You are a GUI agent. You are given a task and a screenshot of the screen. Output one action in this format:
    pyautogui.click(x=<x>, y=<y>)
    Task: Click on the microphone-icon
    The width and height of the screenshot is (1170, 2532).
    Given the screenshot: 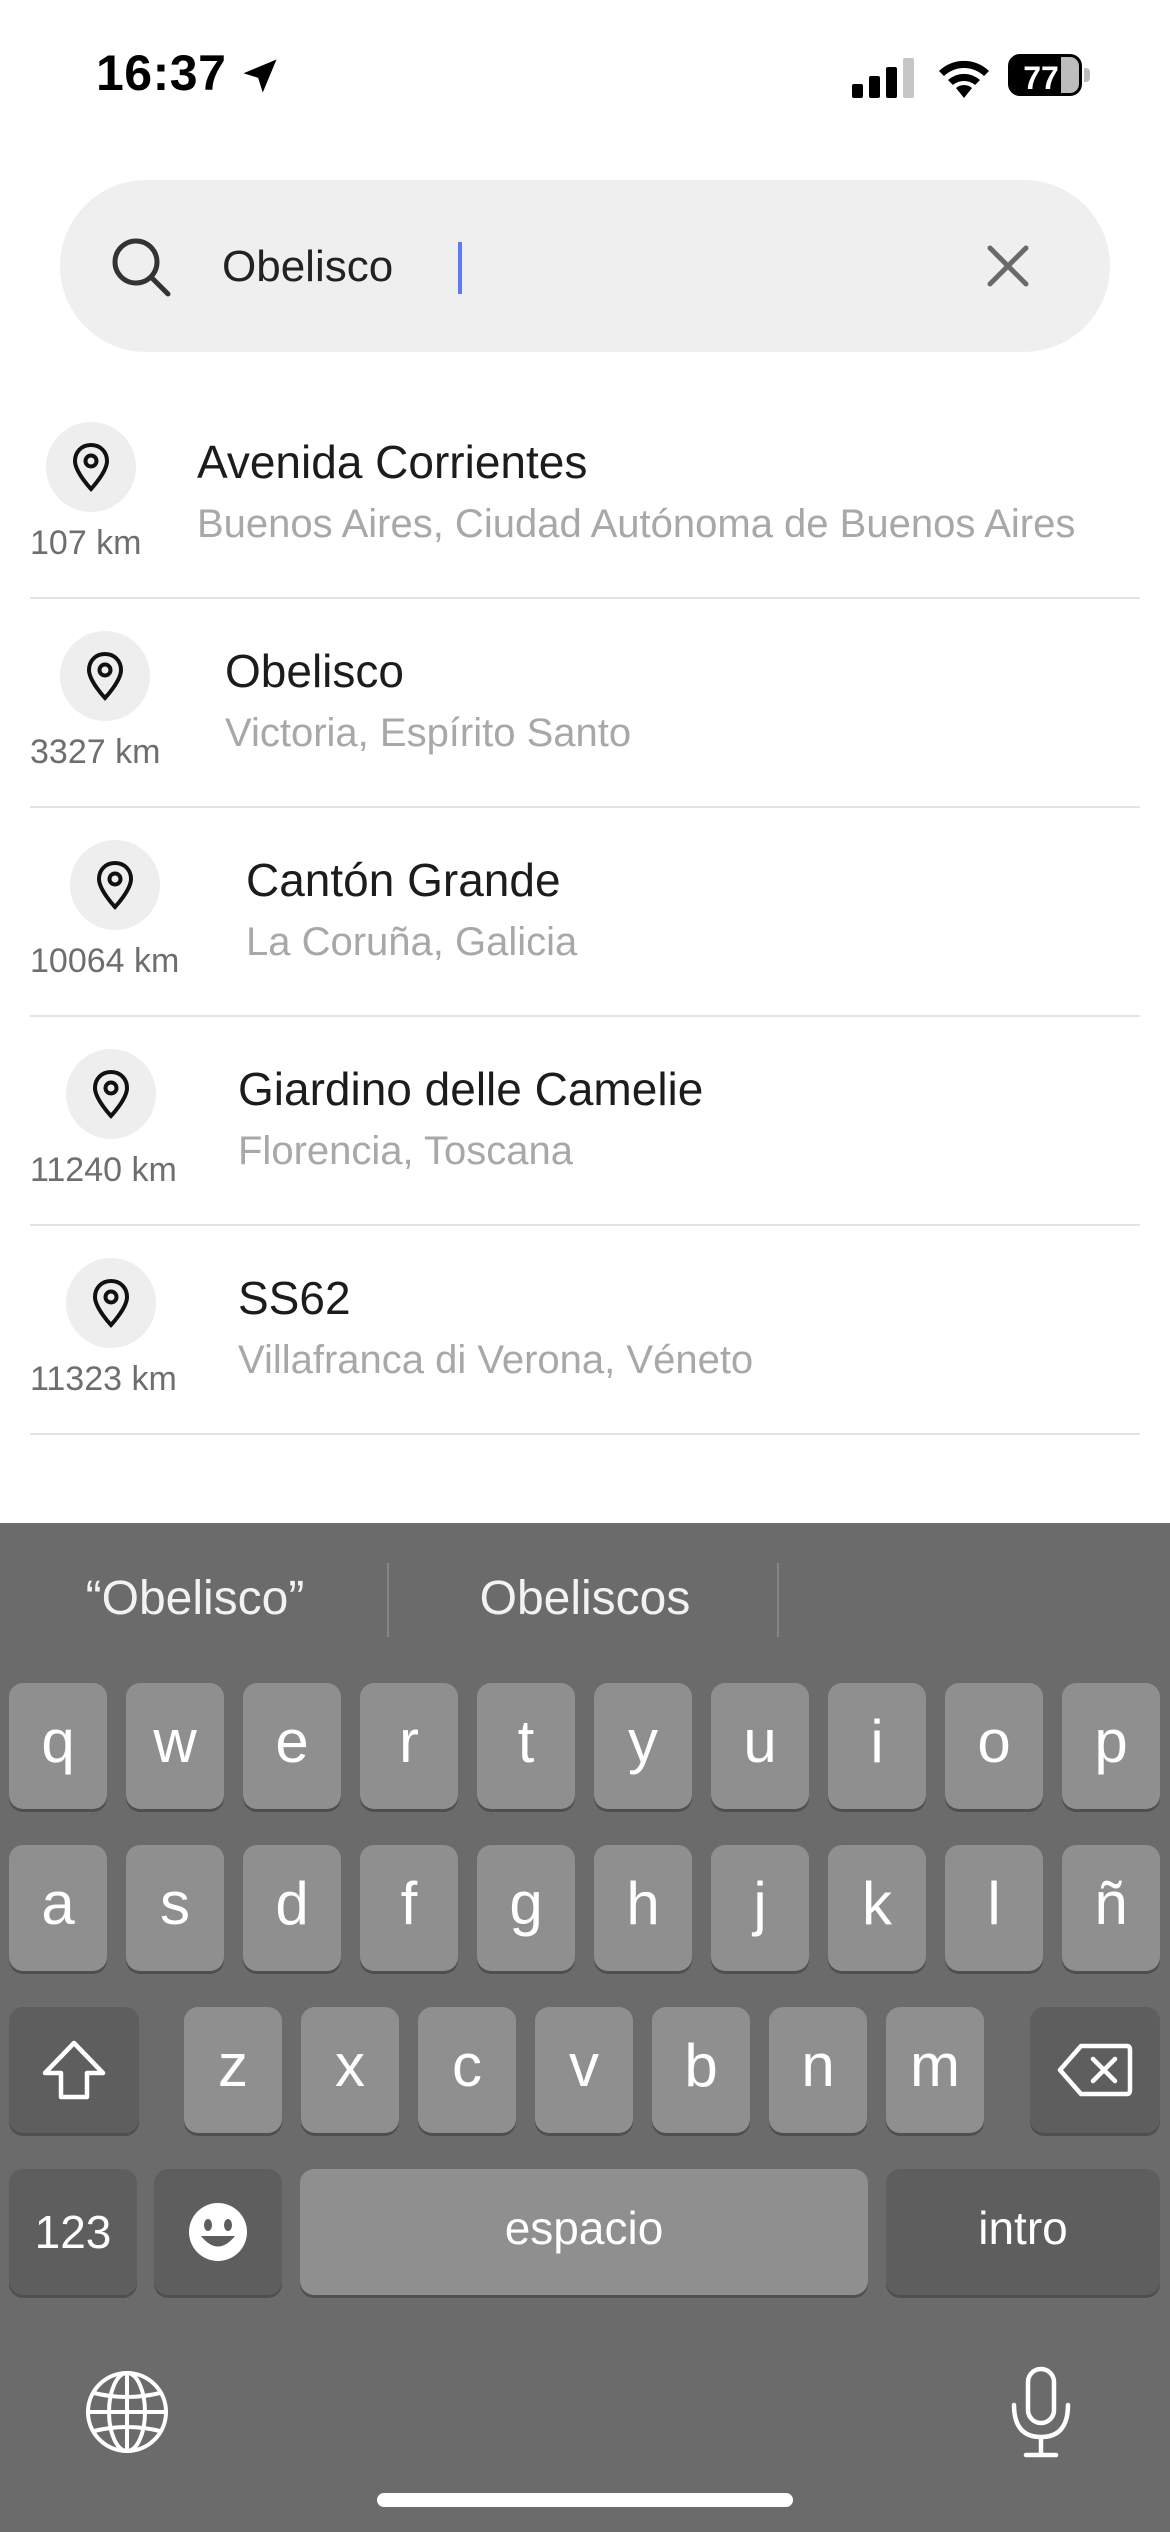 What is the action you would take?
    pyautogui.click(x=1041, y=2413)
    